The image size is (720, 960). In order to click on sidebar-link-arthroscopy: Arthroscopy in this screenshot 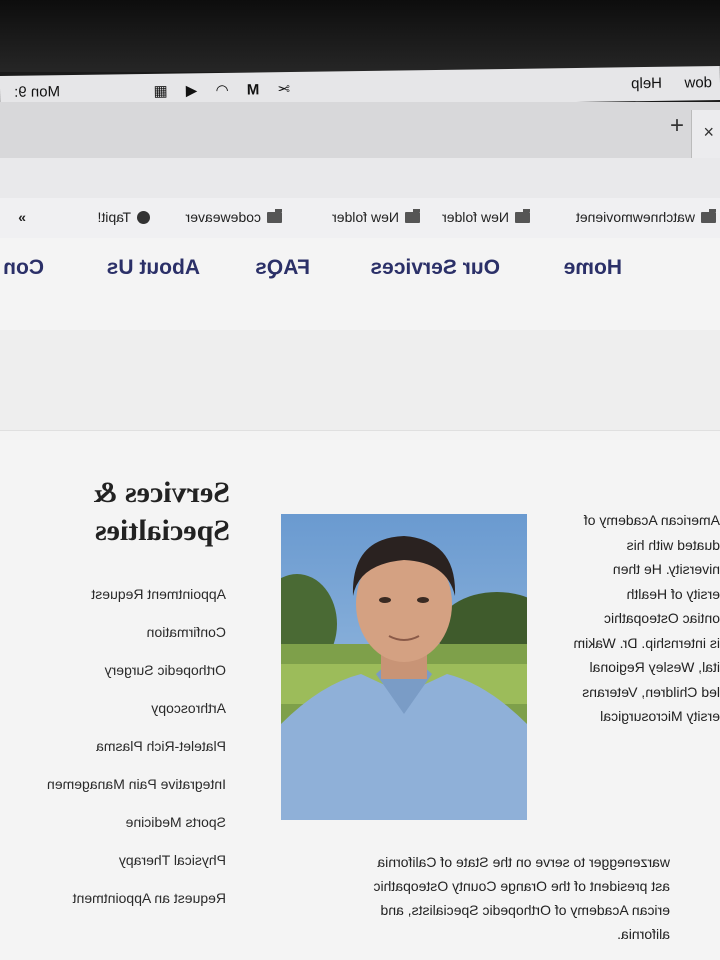, I will do `click(188, 708)`.